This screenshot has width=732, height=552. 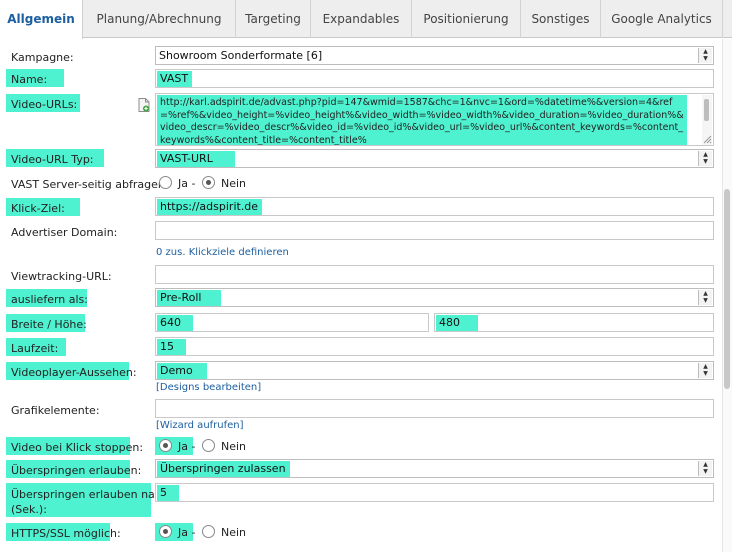 What do you see at coordinates (361, 19) in the screenshot?
I see `tab-expandables: Expandables` at bounding box center [361, 19].